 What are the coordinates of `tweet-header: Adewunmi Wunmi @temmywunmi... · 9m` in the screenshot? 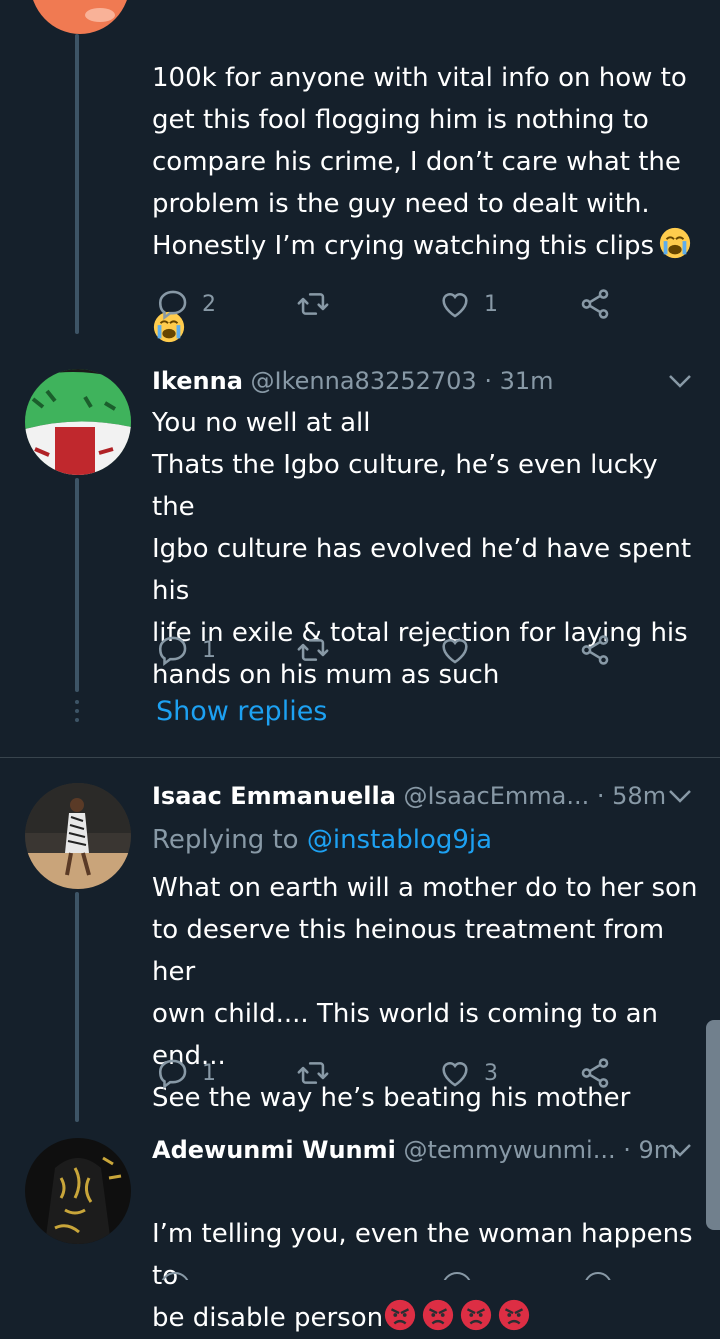 It's located at (414, 1150).